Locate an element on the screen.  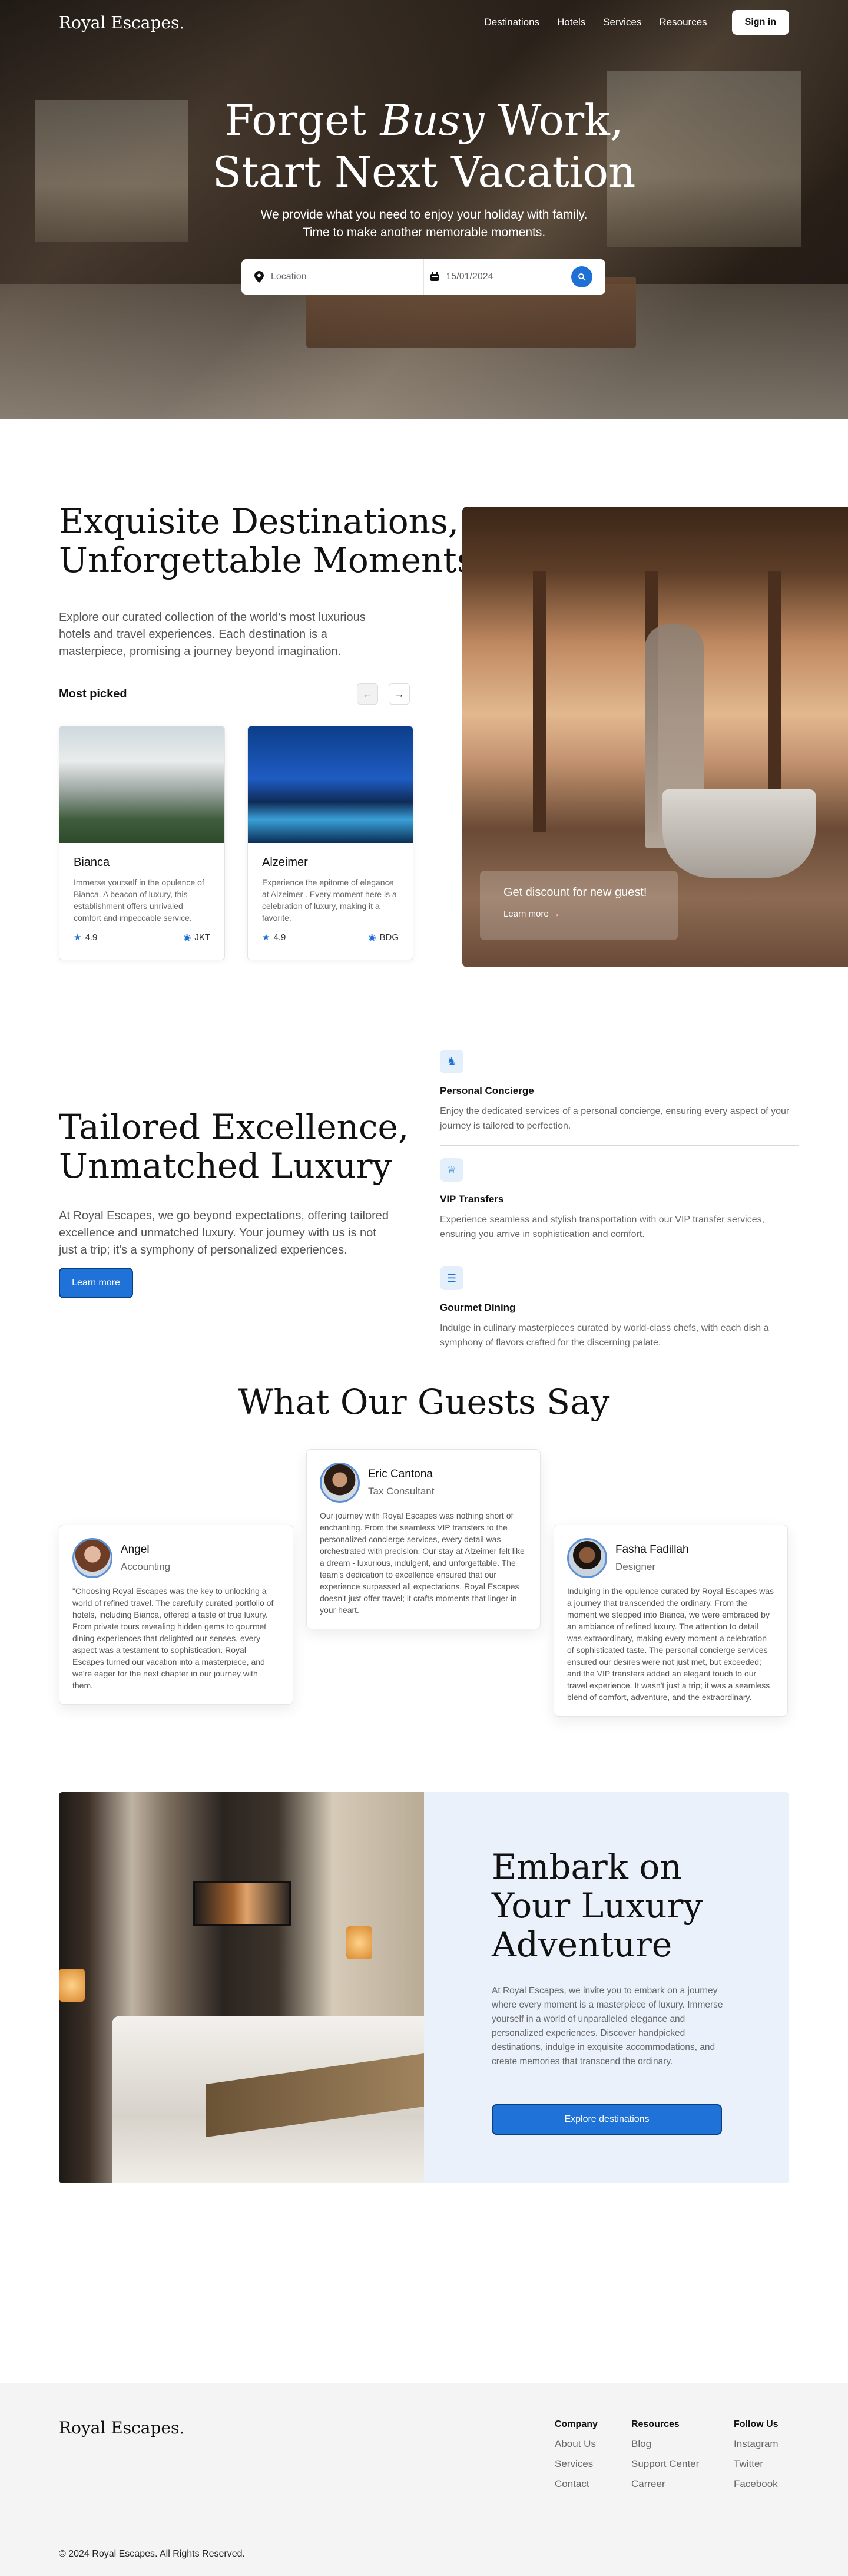
hotel-meta: ★ 4.9 ◉ JKT is located at coordinates (142, 937).